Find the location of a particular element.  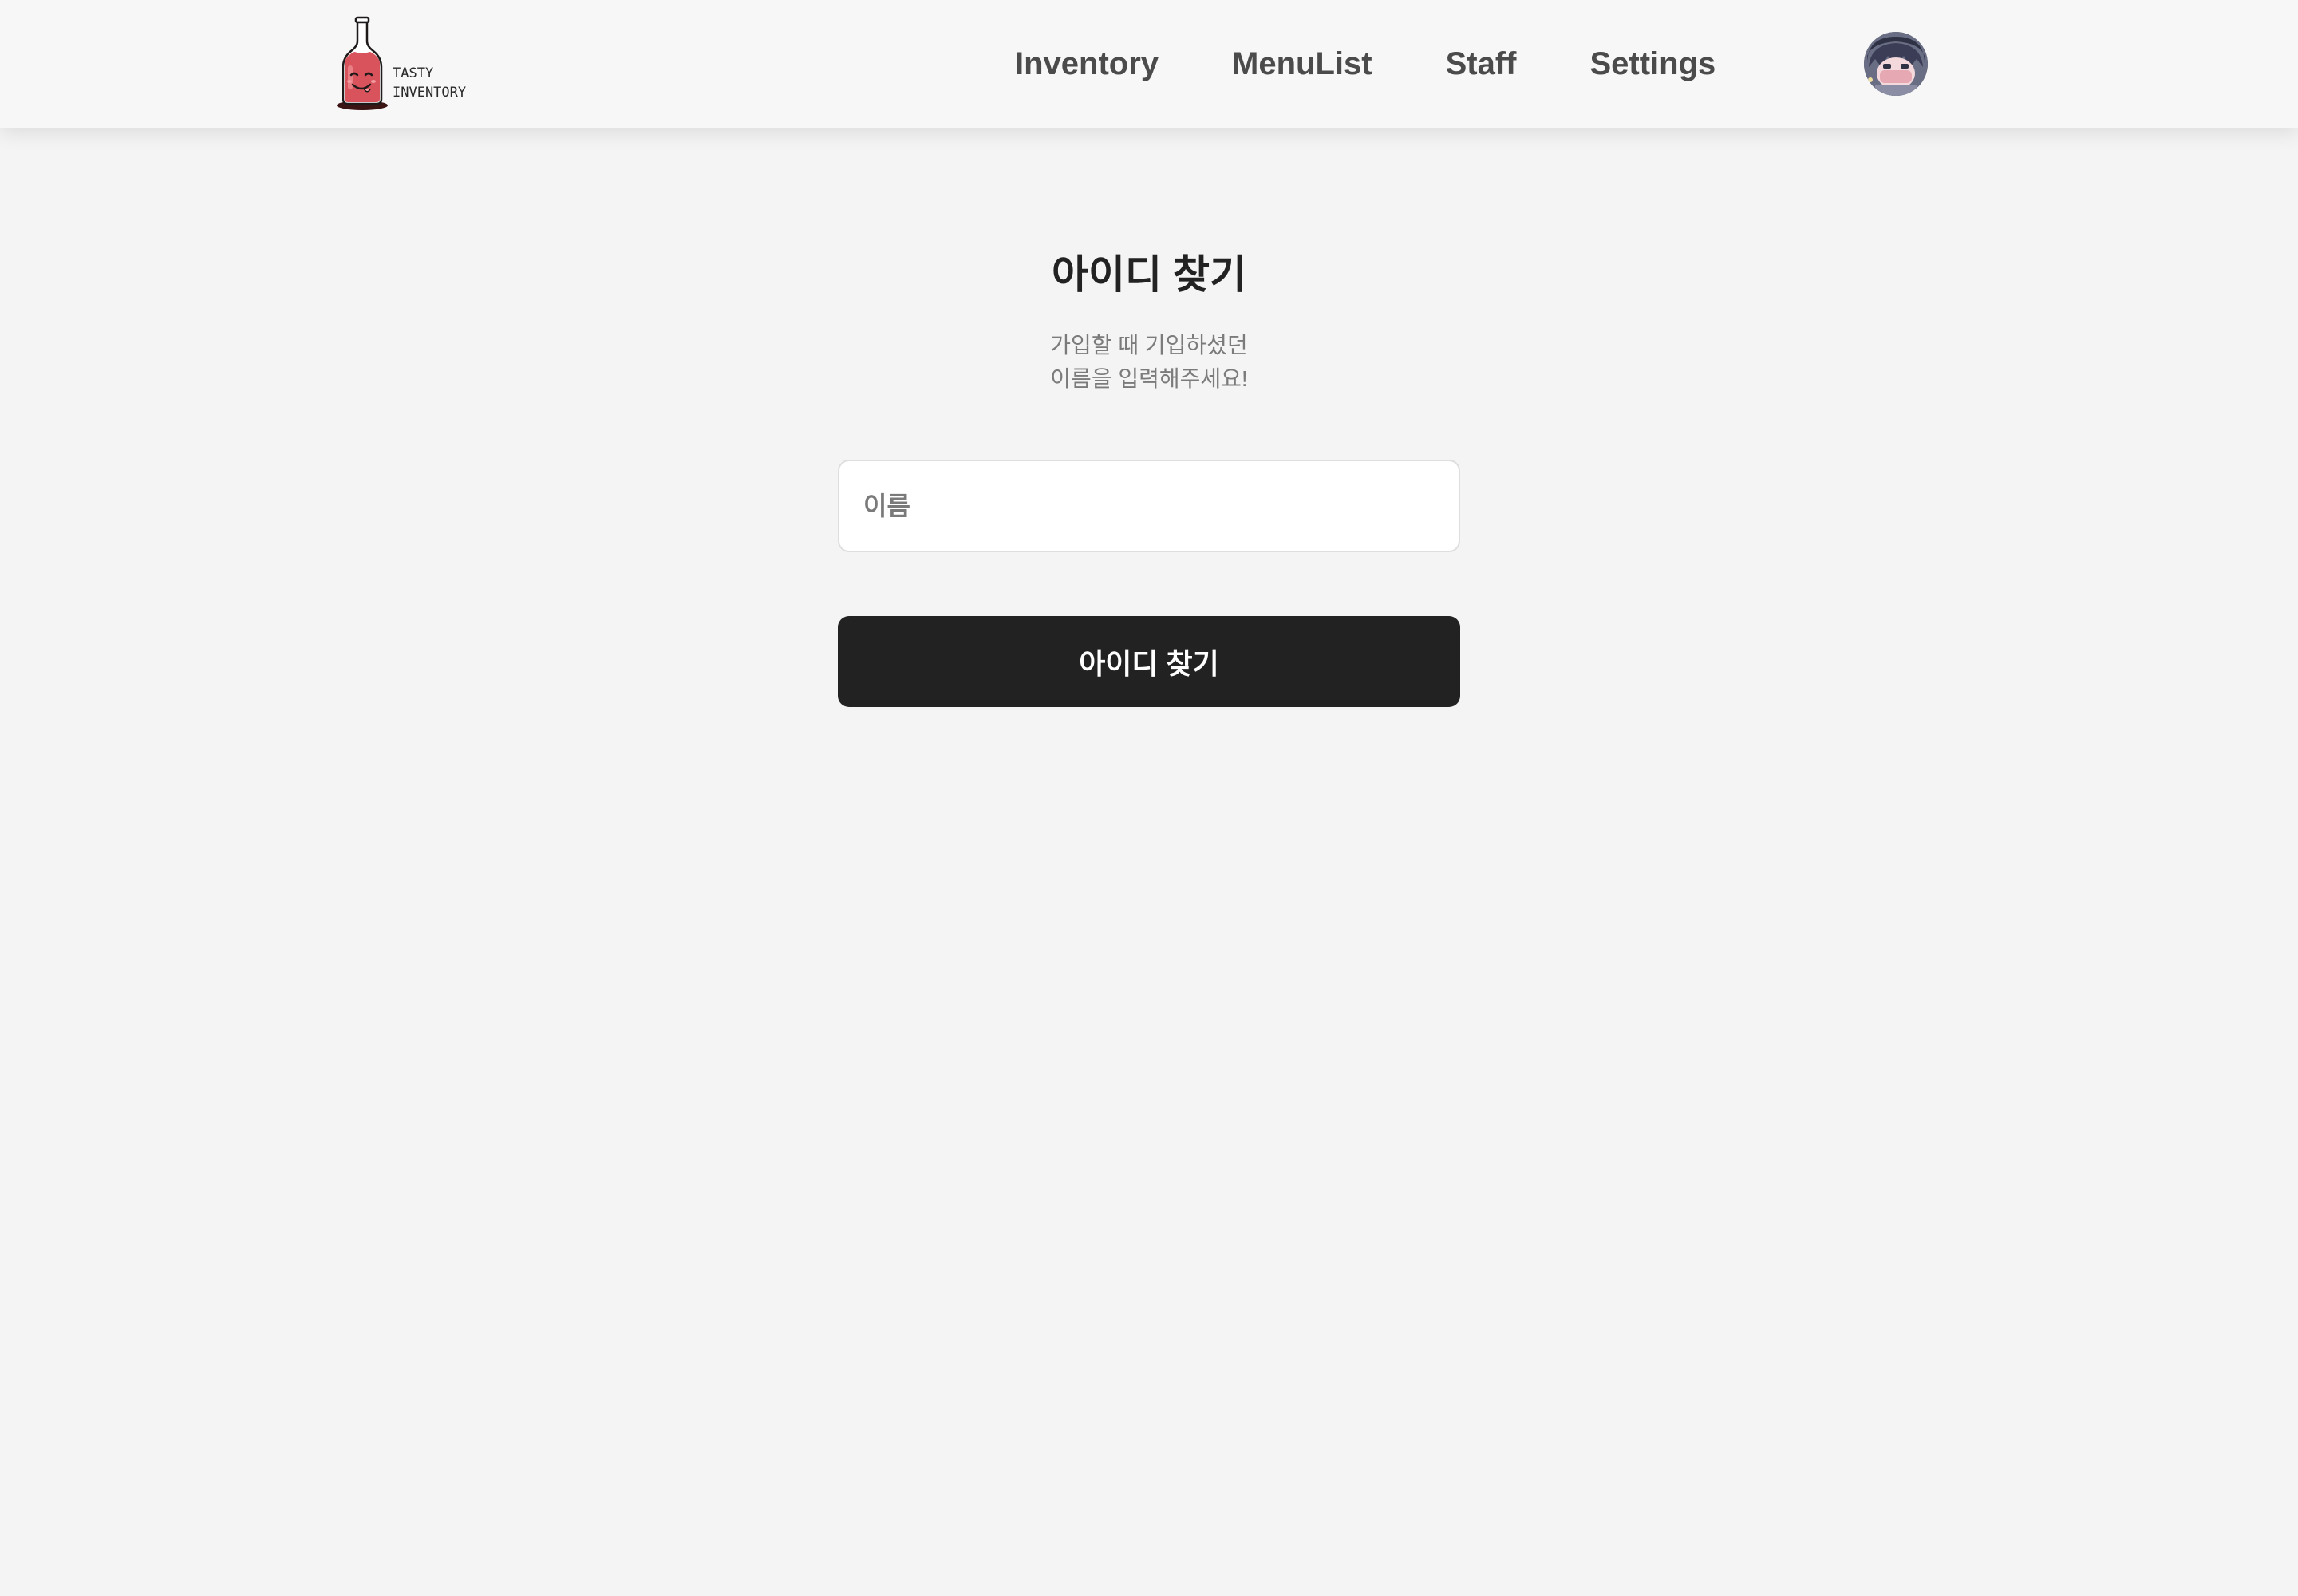

find-id-button: 아이디 찾기 is located at coordinates (1149, 661).